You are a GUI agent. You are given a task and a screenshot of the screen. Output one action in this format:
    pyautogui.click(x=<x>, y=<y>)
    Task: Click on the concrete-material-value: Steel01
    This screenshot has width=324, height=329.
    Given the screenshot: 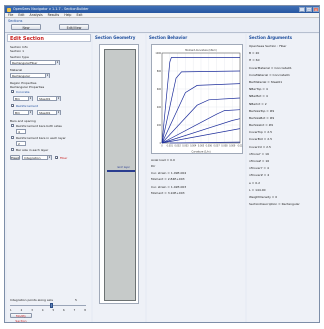 What is the action you would take?
    pyautogui.click(x=45, y=99)
    